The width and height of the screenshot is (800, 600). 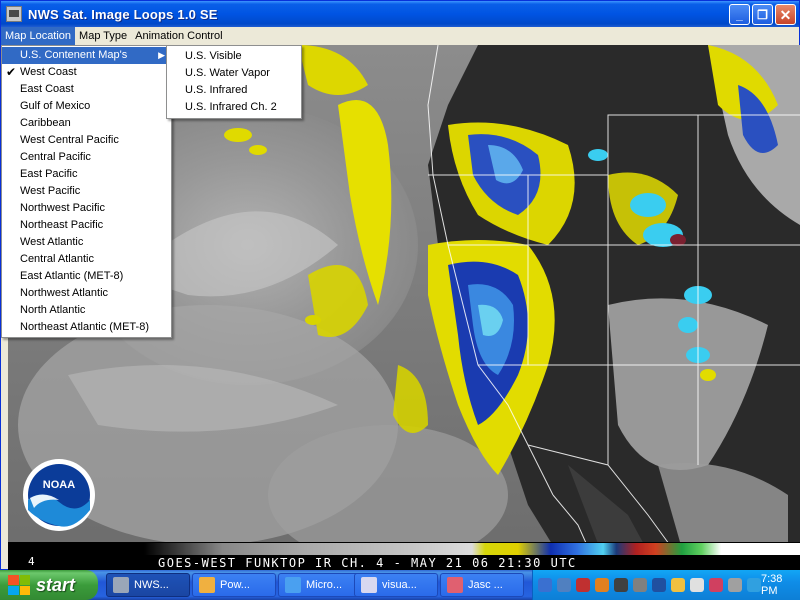 I want to click on menu-item-east-pacific: East Pacific, so click(x=86, y=174).